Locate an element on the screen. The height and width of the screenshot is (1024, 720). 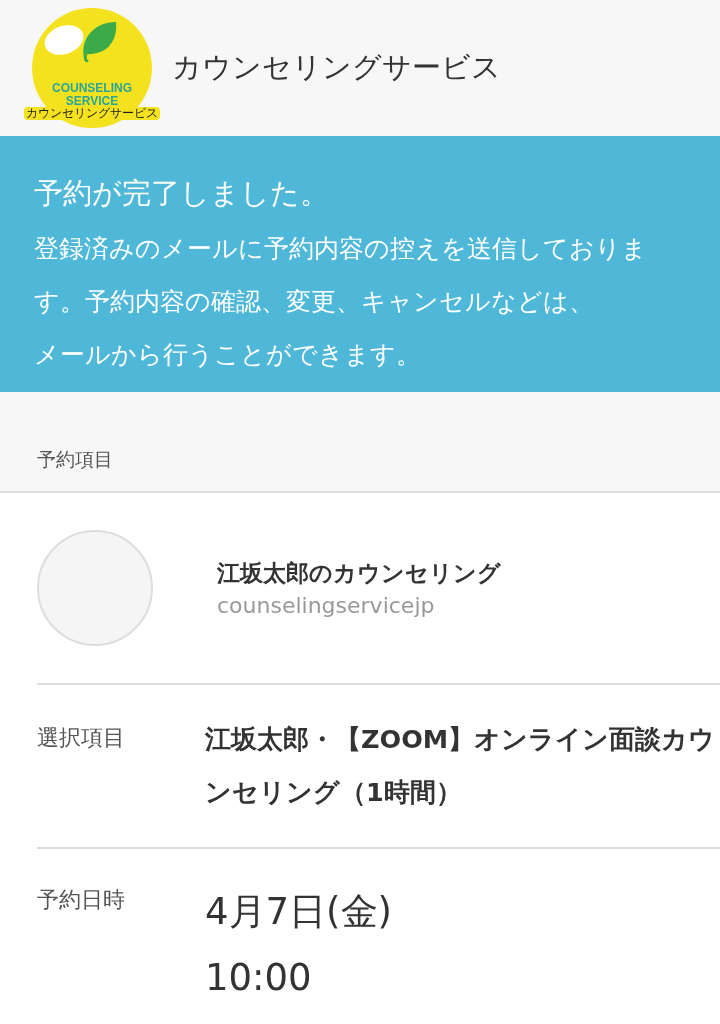
provider-name: 江坂太郎のカウンセリング is located at coordinates (359, 573).